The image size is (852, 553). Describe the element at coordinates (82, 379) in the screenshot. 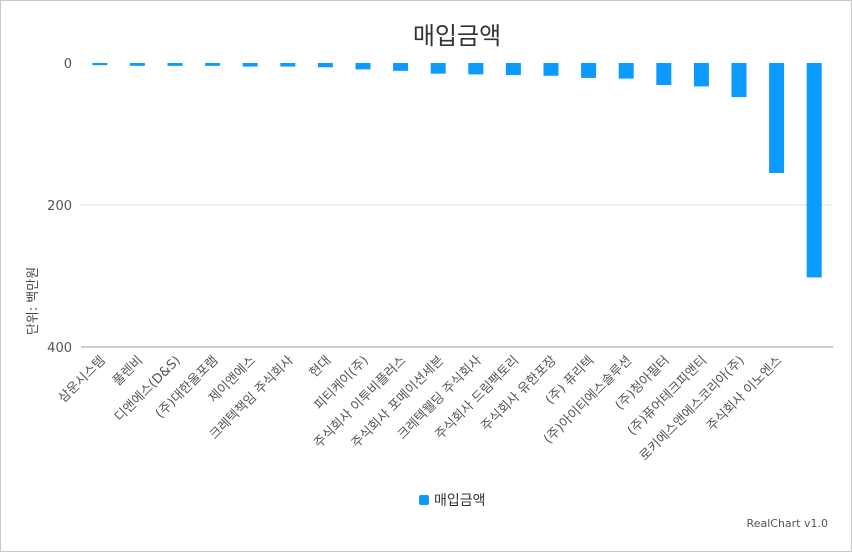

I see `x-tick-label: 삼운시스템` at that location.